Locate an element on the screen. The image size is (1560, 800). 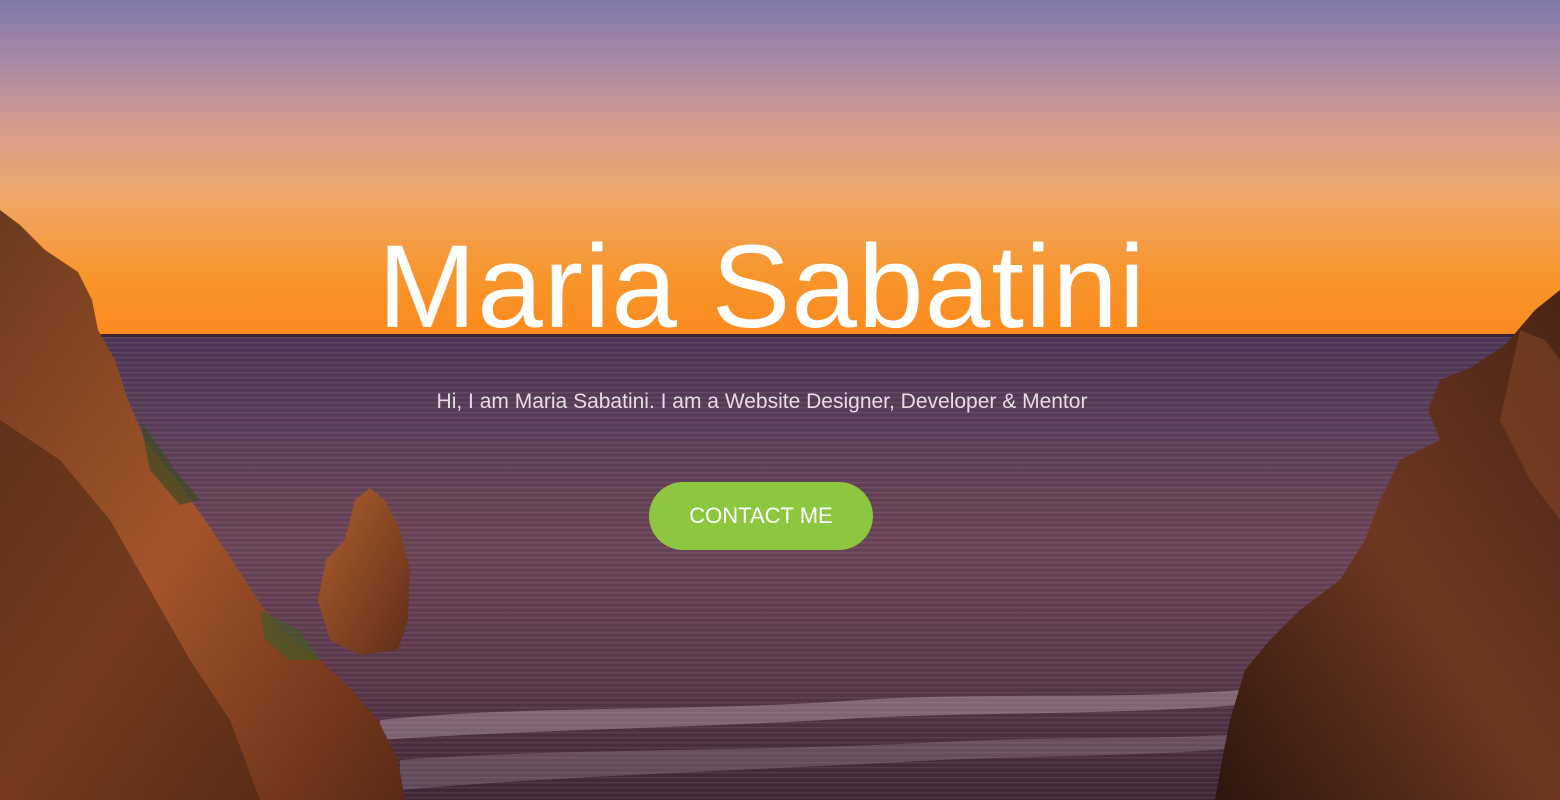
hero-title: Maria Sabatini is located at coordinates (762, 287).